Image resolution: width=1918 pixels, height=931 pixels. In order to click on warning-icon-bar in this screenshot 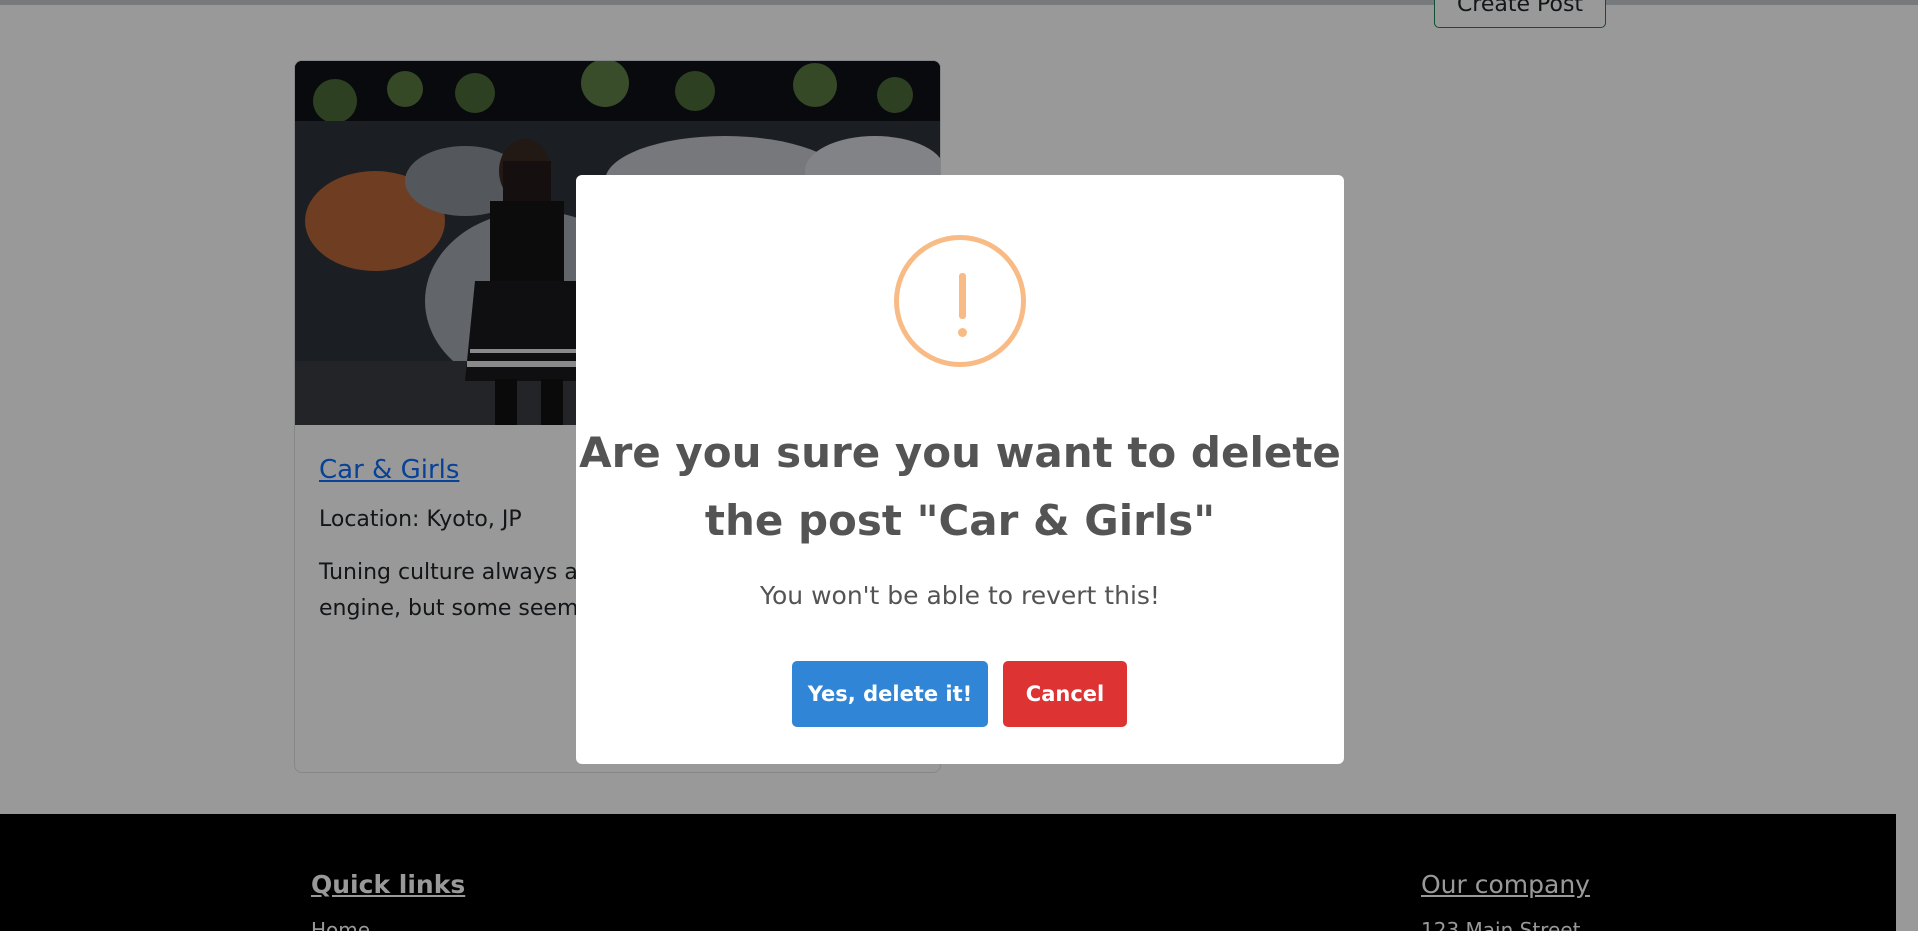, I will do `click(962, 296)`.